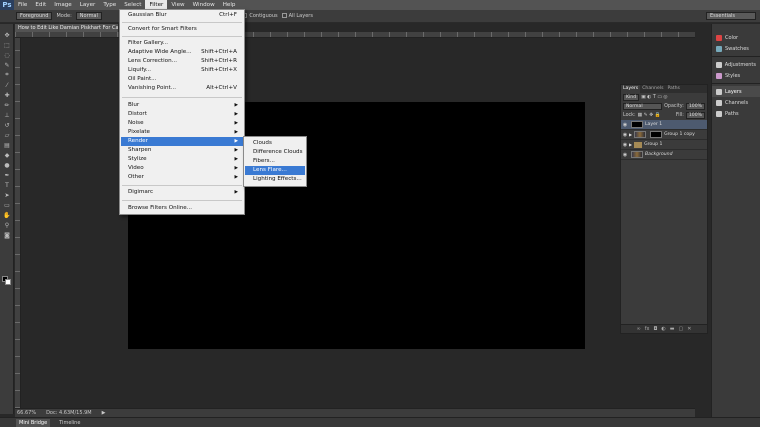 Image resolution: width=760 pixels, height=427 pixels. What do you see at coordinates (736, 75) in the screenshot?
I see `dock-styles: Styles` at bounding box center [736, 75].